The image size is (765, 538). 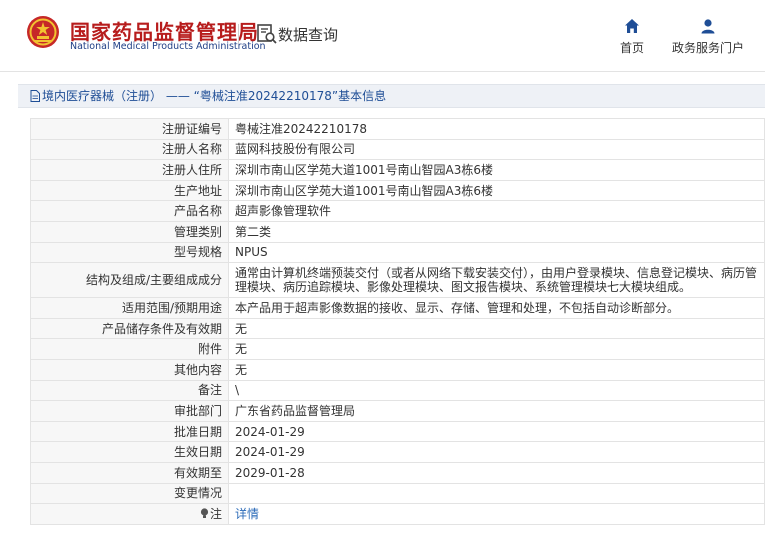 What do you see at coordinates (708, 26) in the screenshot?
I see `user-icon` at bounding box center [708, 26].